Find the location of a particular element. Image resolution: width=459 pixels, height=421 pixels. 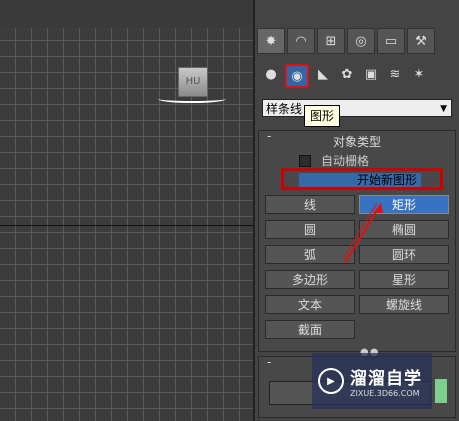

start-new-shape-button: 开始新图形 is located at coordinates (360, 180).